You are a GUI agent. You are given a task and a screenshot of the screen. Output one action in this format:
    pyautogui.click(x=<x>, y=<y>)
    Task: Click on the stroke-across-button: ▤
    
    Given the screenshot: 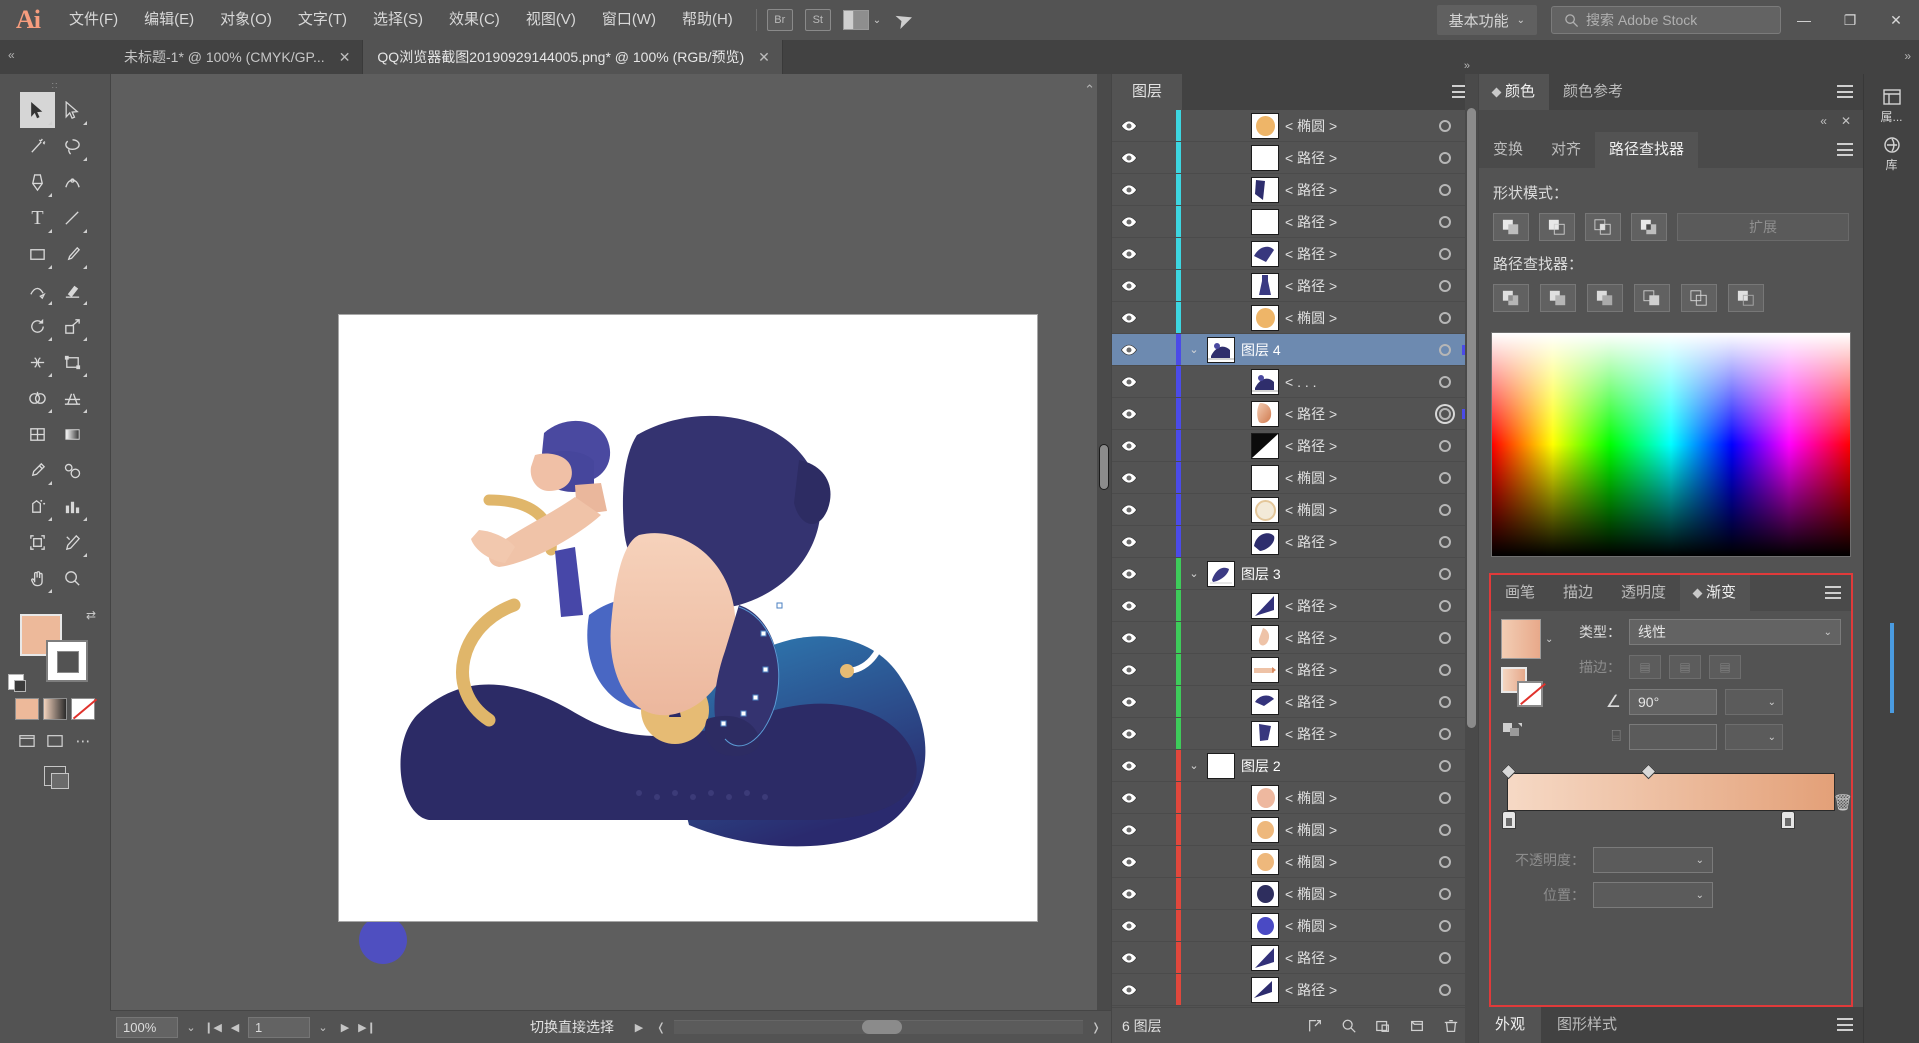 What is the action you would take?
    pyautogui.click(x=1725, y=667)
    